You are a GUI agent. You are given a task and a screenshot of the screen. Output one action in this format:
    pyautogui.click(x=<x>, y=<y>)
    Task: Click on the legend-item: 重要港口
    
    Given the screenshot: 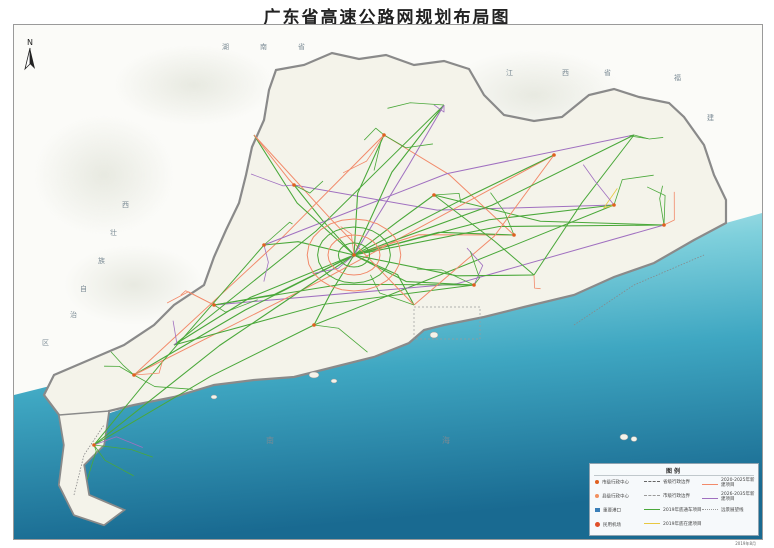 What is the action you would take?
    pyautogui.click(x=608, y=511)
    